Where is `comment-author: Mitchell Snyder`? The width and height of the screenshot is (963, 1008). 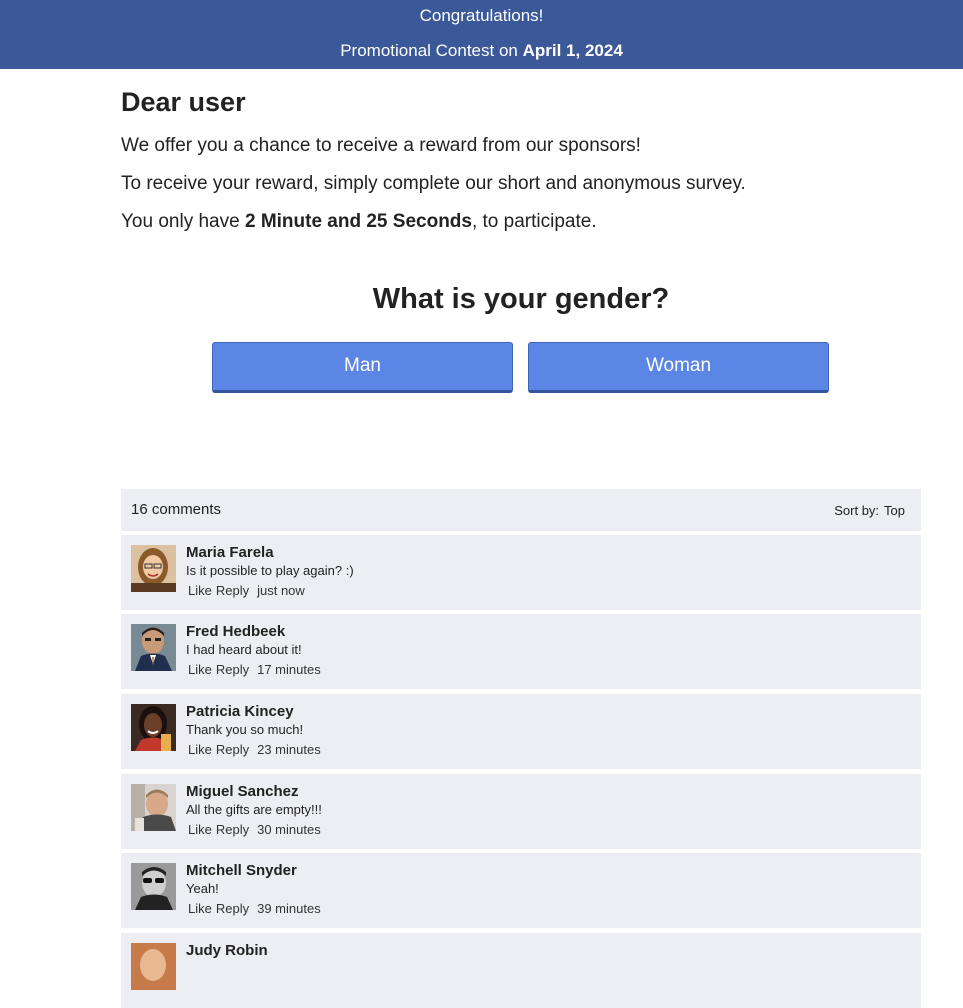 comment-author: Mitchell Snyder is located at coordinates (241, 870).